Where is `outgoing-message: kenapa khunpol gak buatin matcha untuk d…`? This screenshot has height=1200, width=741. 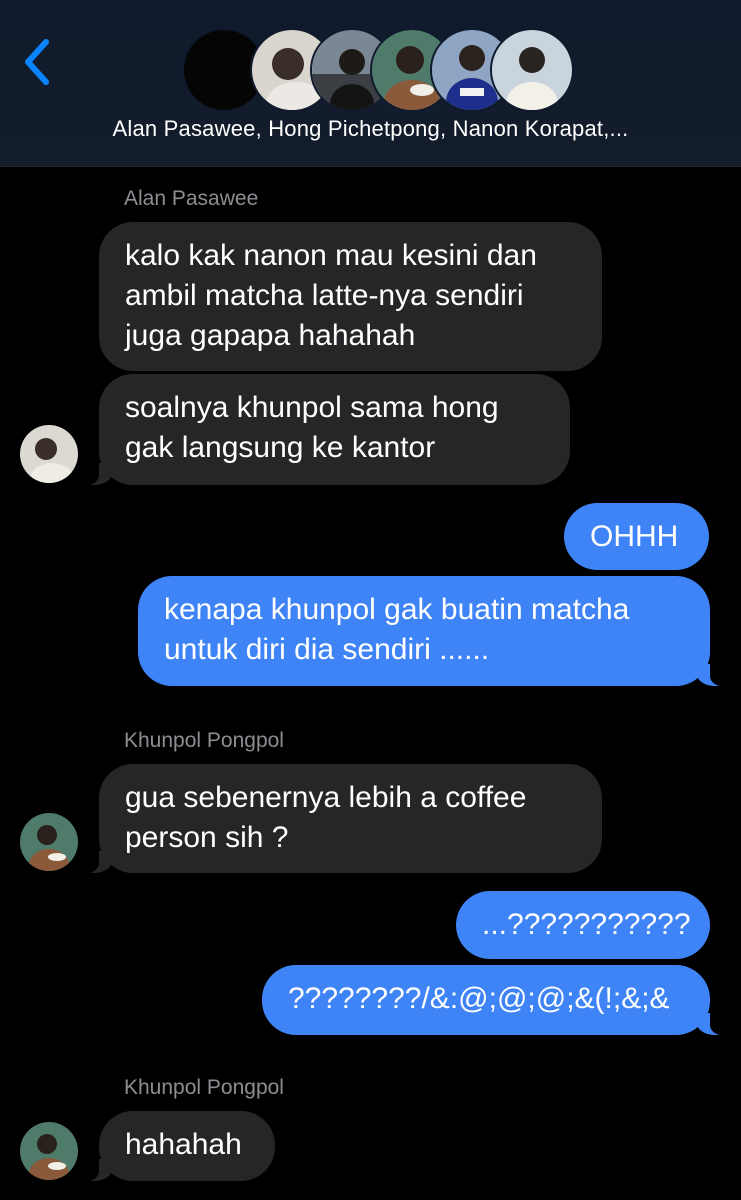 outgoing-message: kenapa khunpol gak buatin matcha untuk d… is located at coordinates (431, 631).